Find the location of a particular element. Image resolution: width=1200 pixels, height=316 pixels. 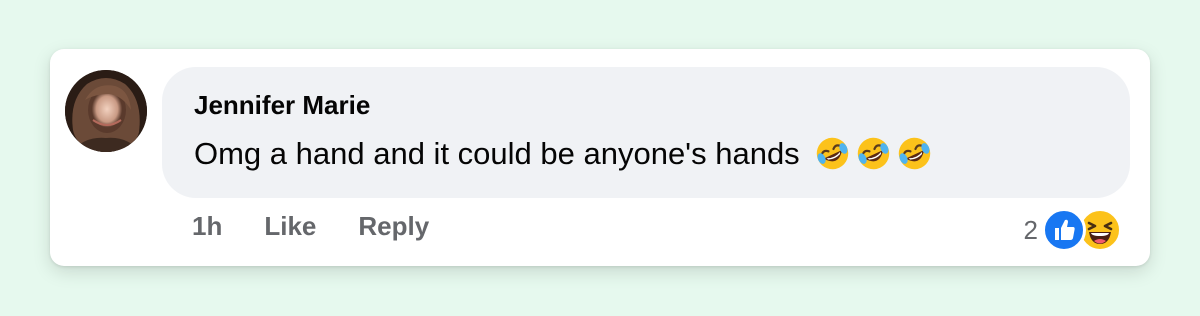

comment-author-name: Jennifer Marie is located at coordinates (282, 105).